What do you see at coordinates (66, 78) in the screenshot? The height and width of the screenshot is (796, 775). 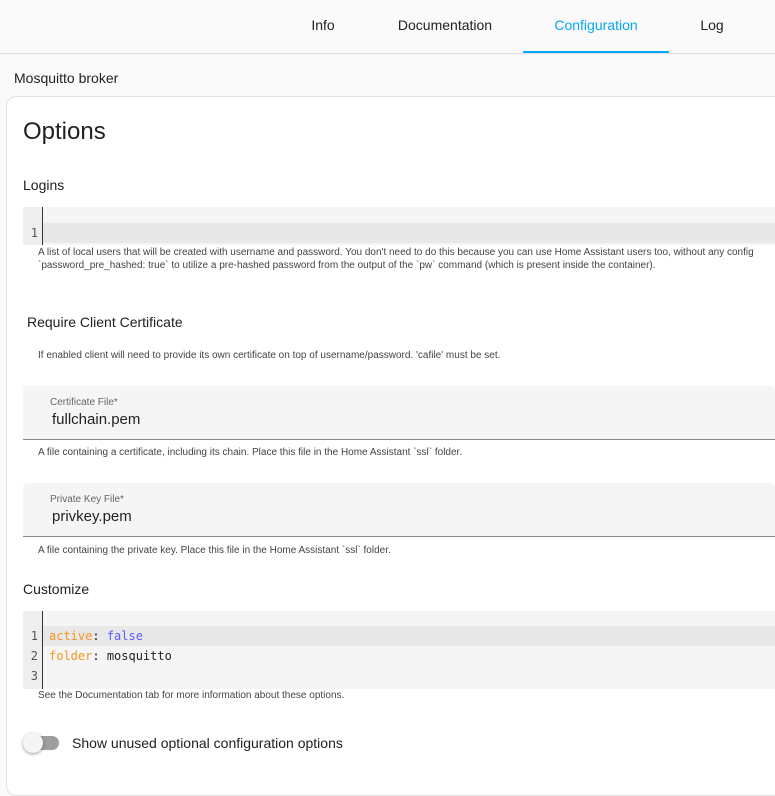 I see `addon-name: Mosquitto broker` at bounding box center [66, 78].